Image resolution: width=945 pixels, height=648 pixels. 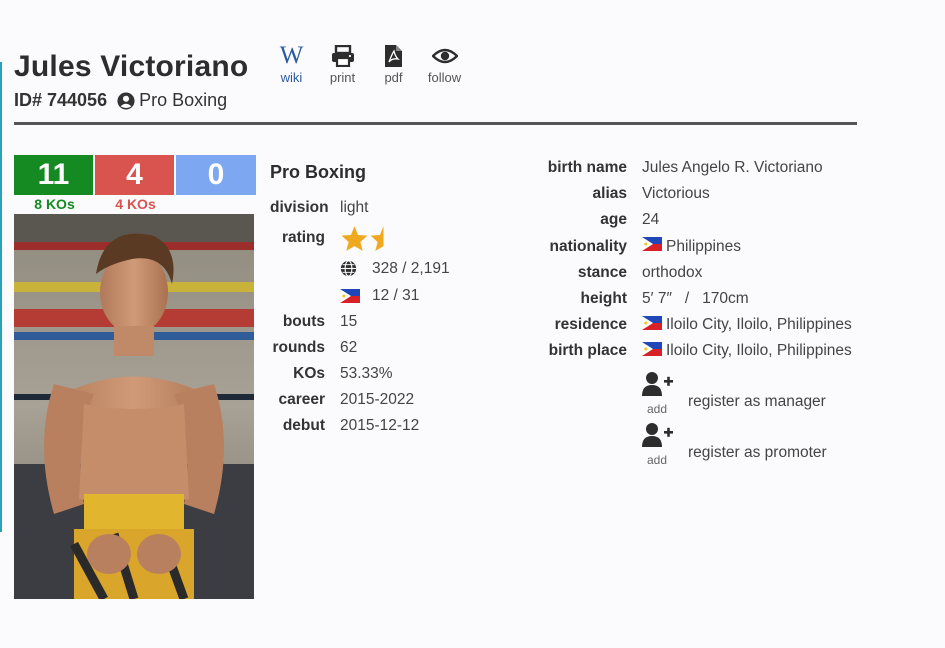 I want to click on rounds-value: 62, so click(x=349, y=347).